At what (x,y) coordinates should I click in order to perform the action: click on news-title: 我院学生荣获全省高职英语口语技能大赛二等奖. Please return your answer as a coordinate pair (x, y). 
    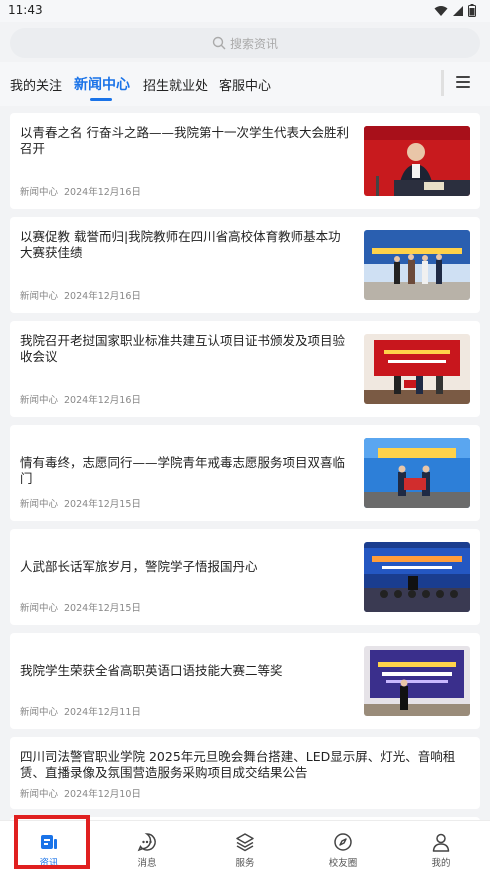
    Looking at the image, I should click on (151, 670).